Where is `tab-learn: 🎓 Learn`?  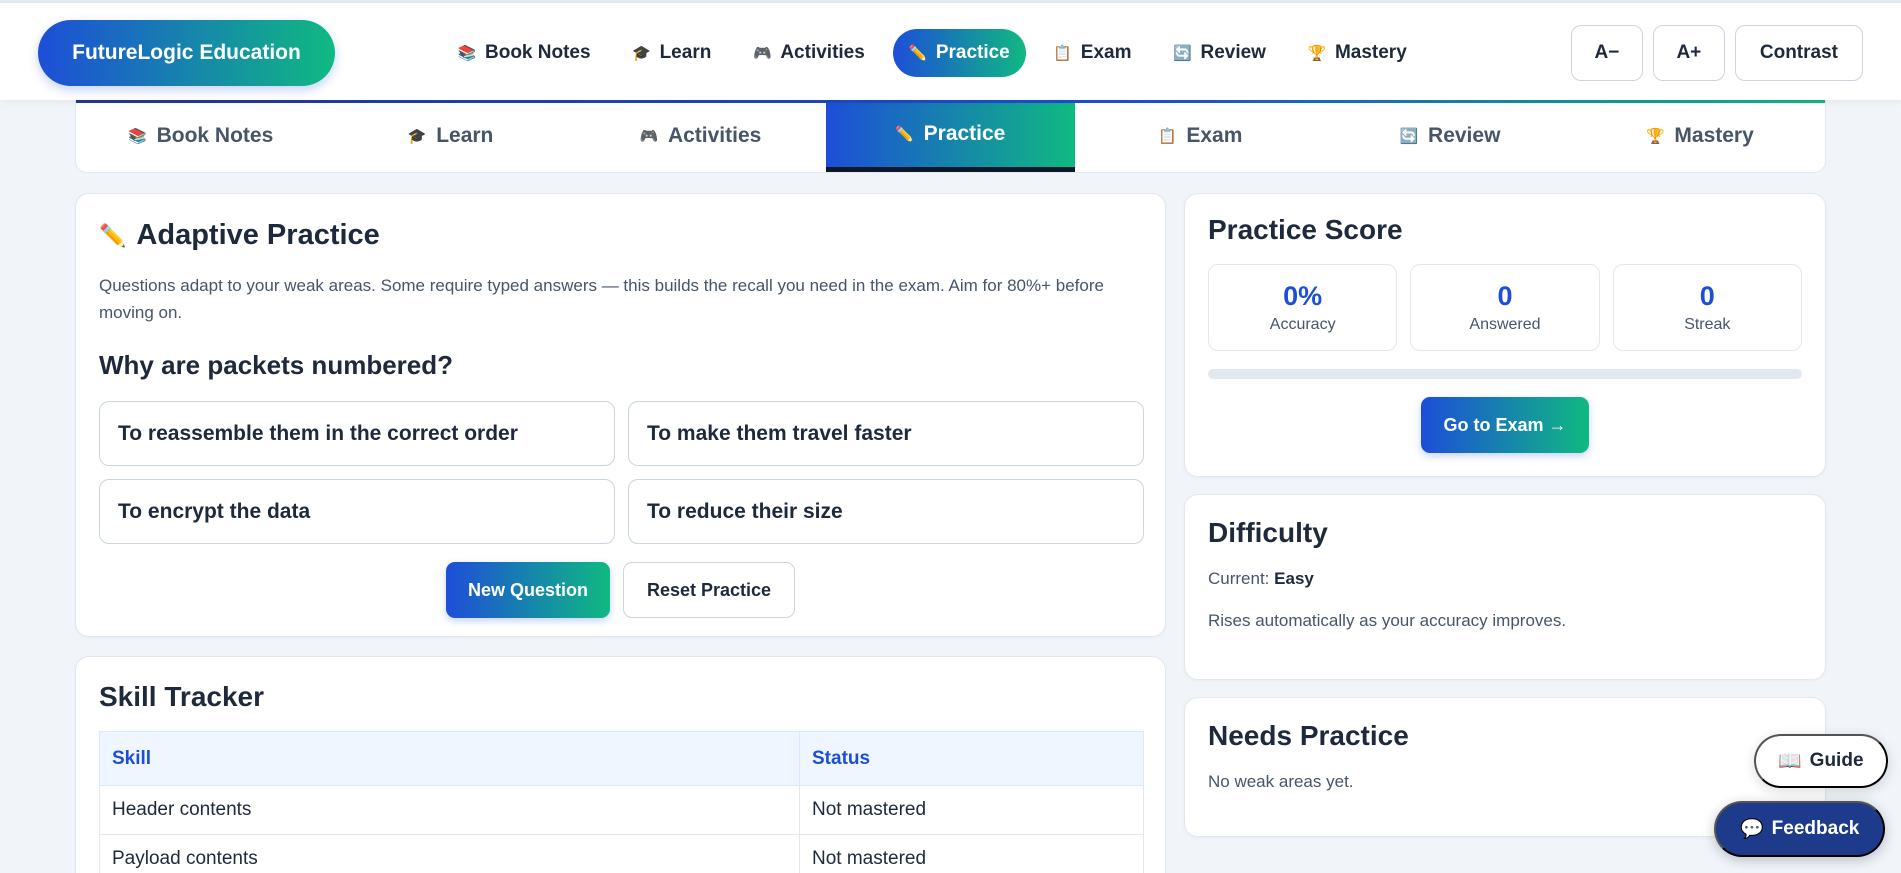 tab-learn: 🎓 Learn is located at coordinates (451, 136).